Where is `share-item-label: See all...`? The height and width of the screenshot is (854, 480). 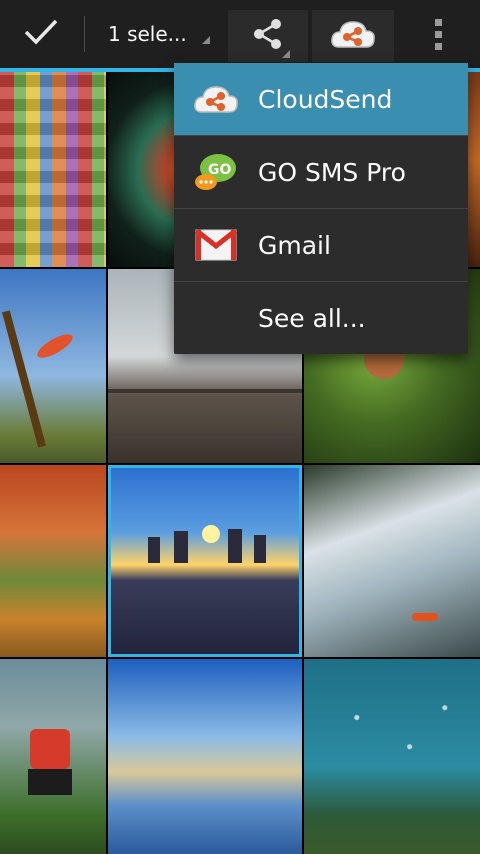
share-item-label: See all... is located at coordinates (312, 318).